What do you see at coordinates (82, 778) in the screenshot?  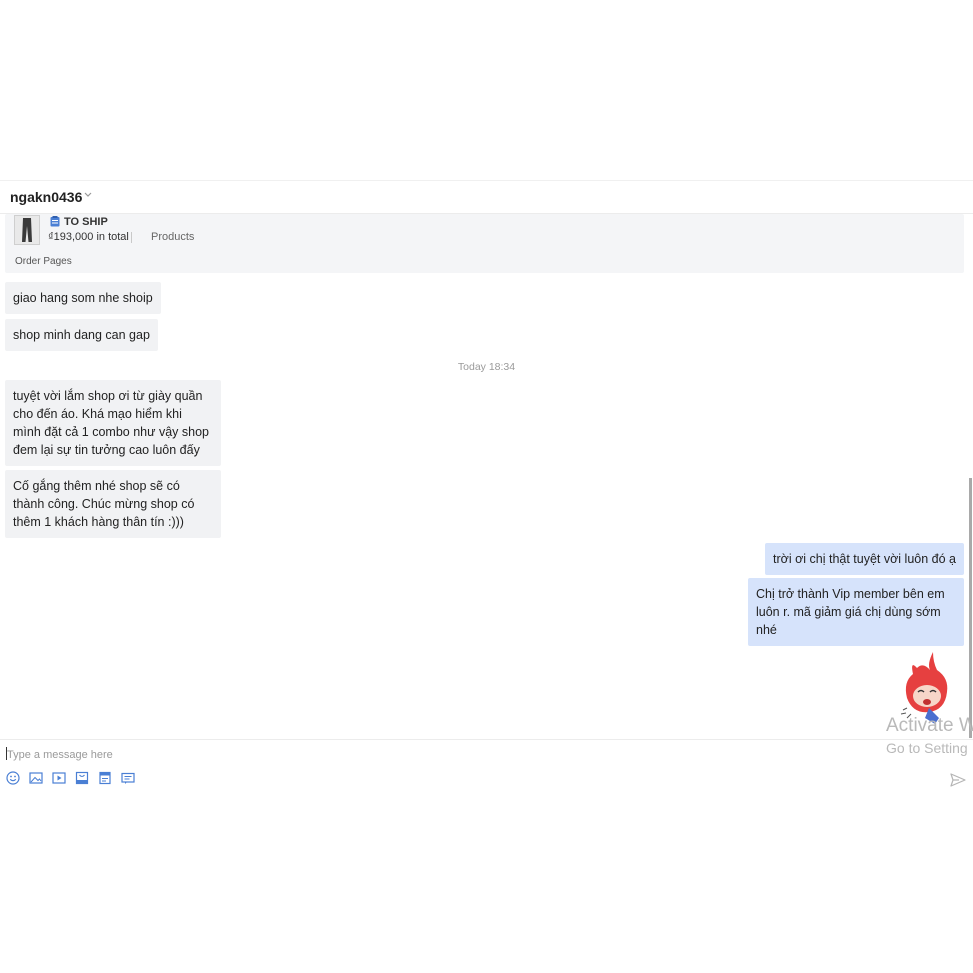 I see `product-icon` at bounding box center [82, 778].